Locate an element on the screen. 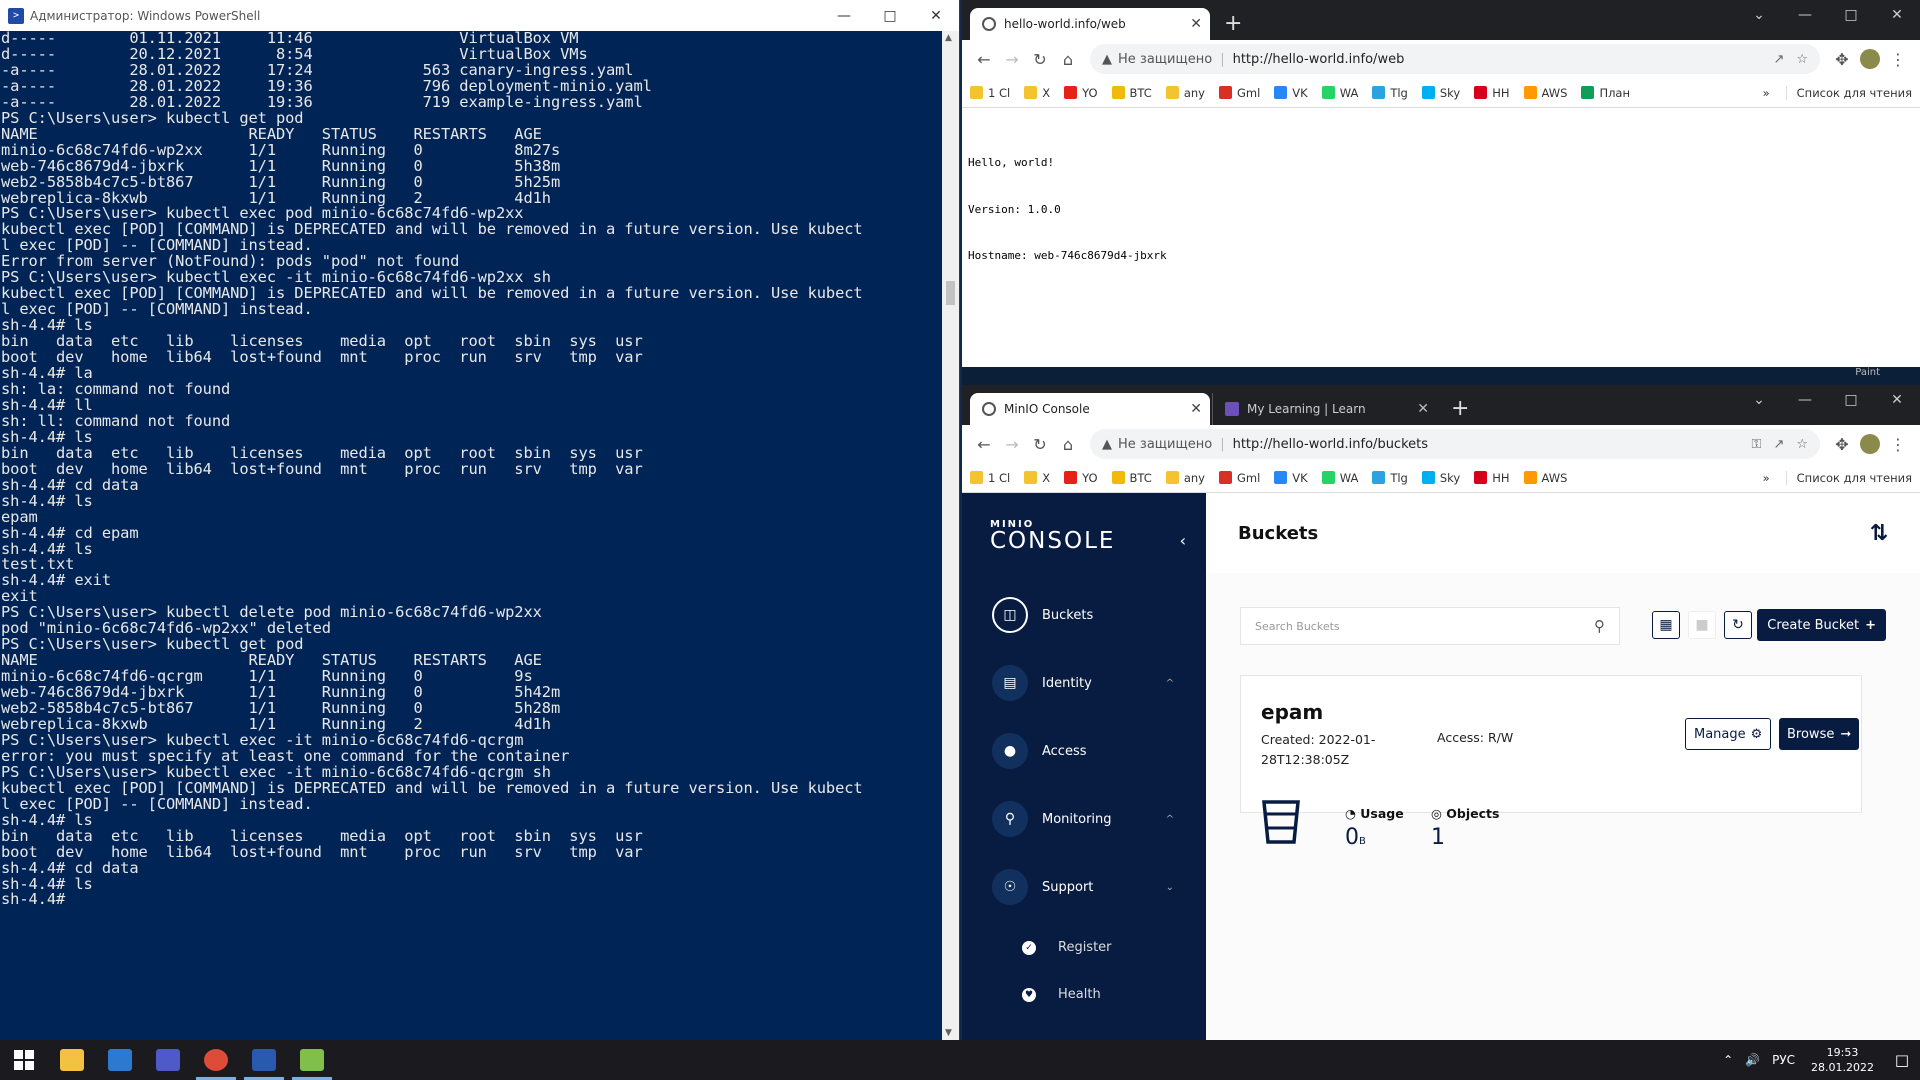 The image size is (1920, 1080). file-explorer-icon is located at coordinates (72, 1060).